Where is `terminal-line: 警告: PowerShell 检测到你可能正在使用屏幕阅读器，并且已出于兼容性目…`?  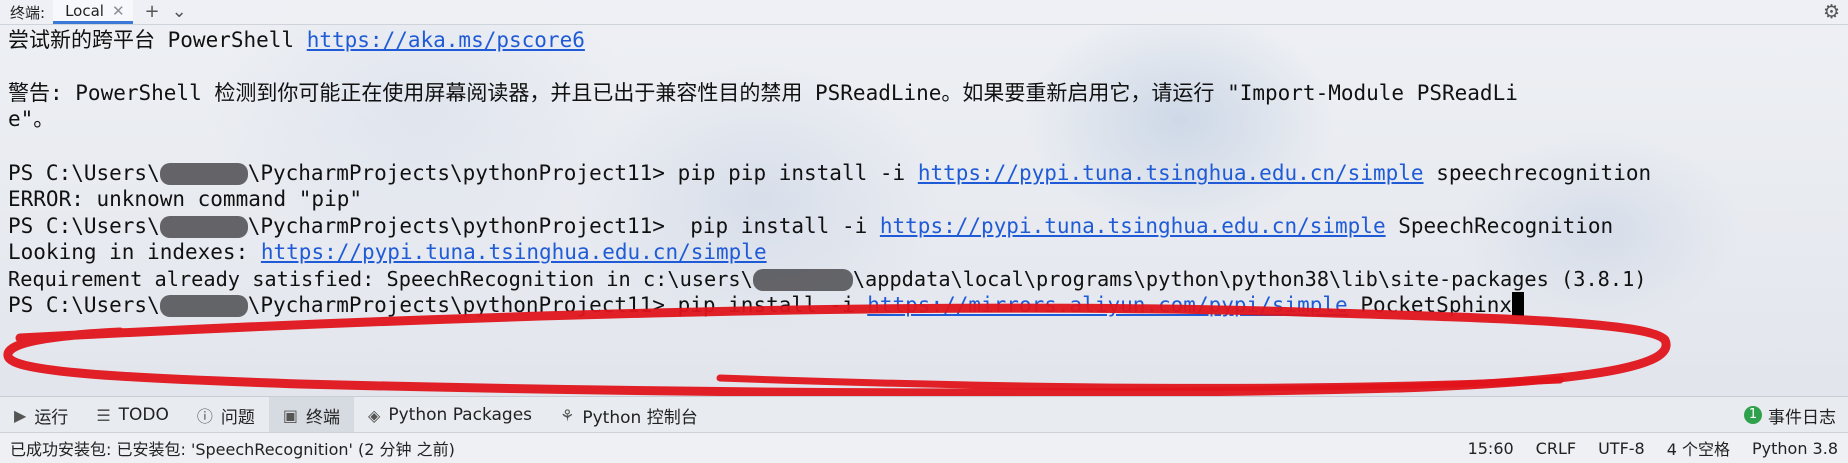 terminal-line: 警告: PowerShell 检测到你可能正在使用屏幕阅读器，并且已出于兼容性目… is located at coordinates (763, 93).